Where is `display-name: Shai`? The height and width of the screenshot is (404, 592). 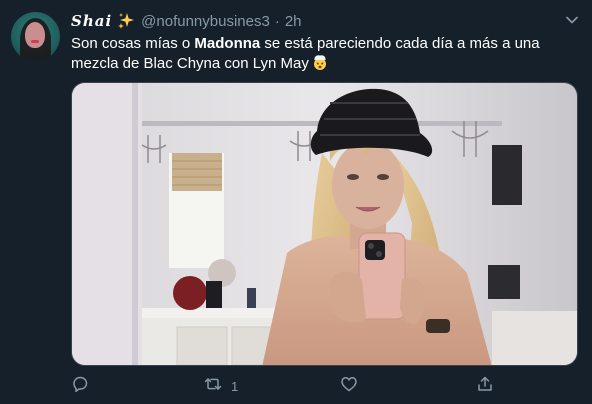 display-name: Shai is located at coordinates (91, 21).